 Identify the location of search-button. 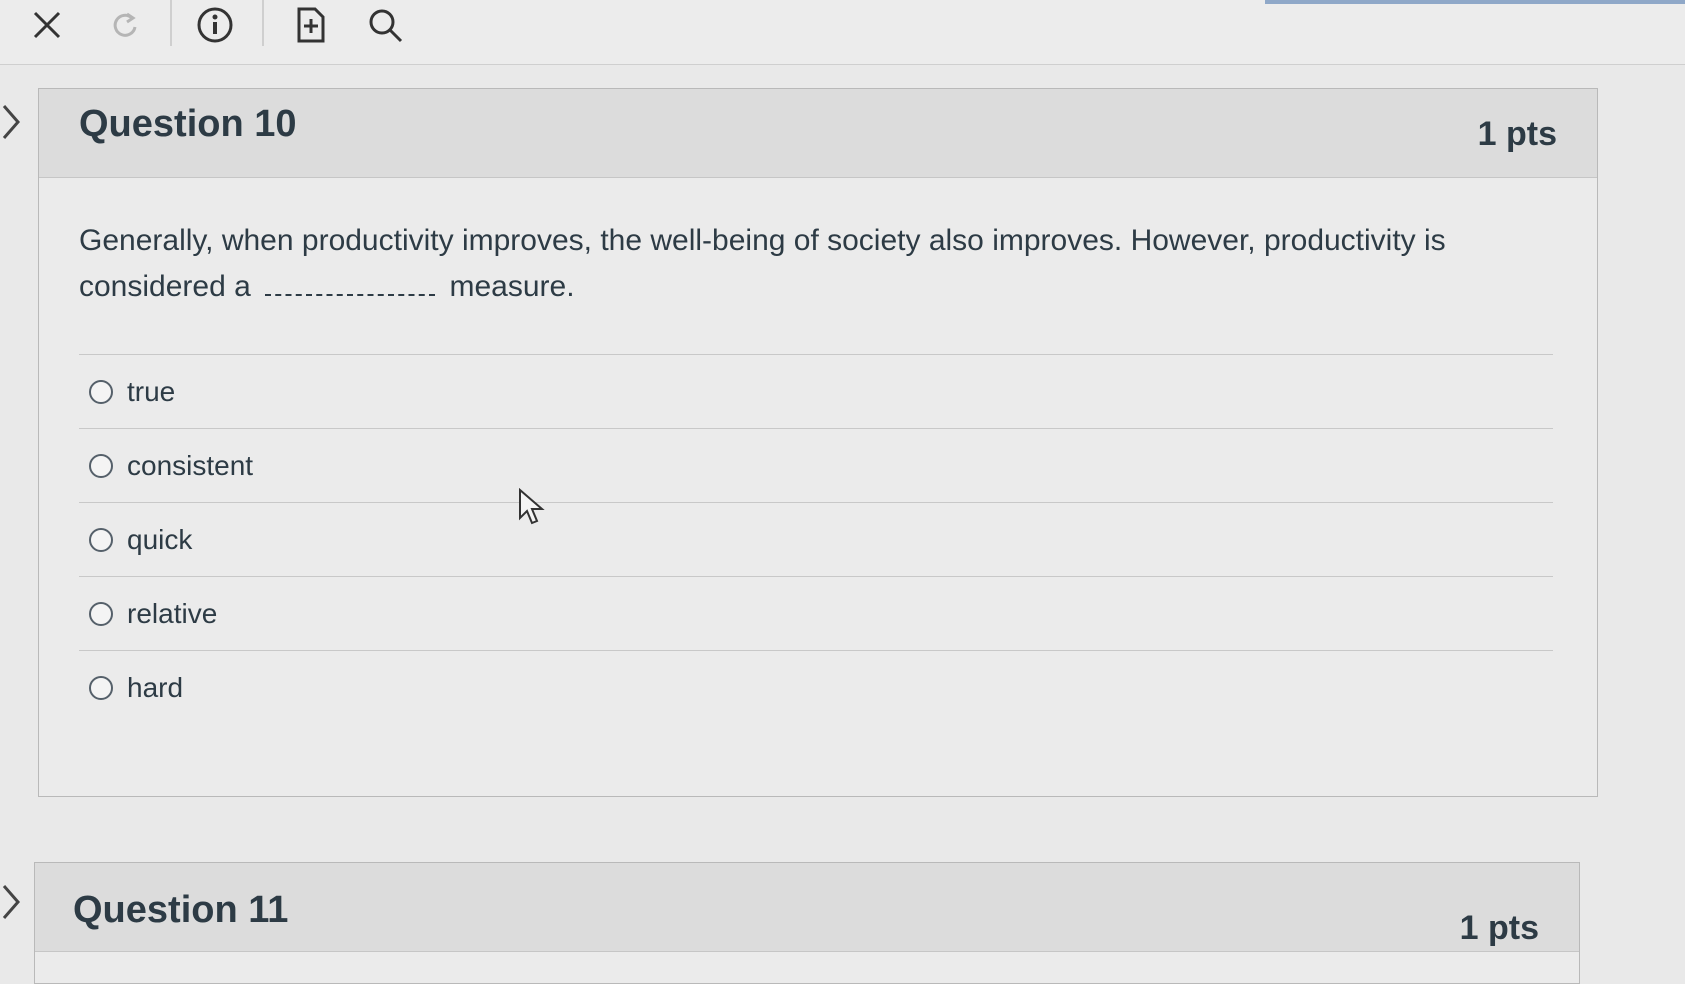
(385, 25).